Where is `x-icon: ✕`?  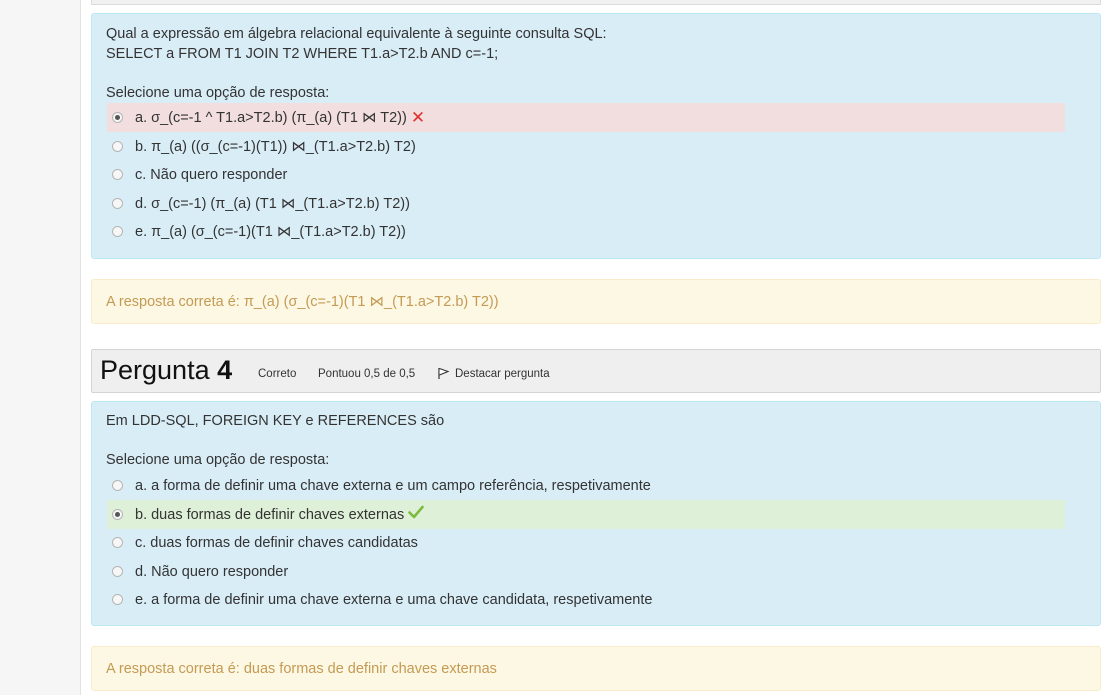 x-icon: ✕ is located at coordinates (418, 117).